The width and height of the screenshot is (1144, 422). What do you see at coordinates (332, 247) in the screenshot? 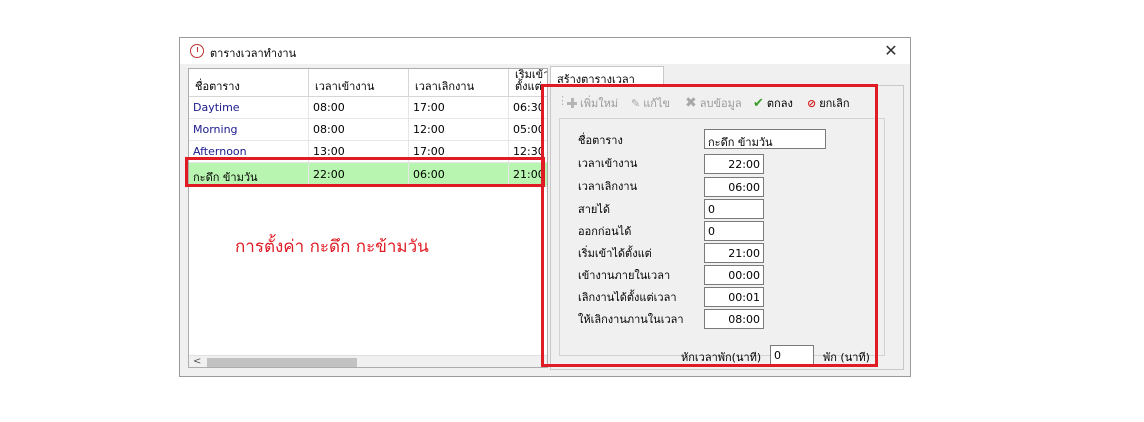
I see `annotation-note: การตั้งค่า กะดึก กะข้ามวัน` at bounding box center [332, 247].